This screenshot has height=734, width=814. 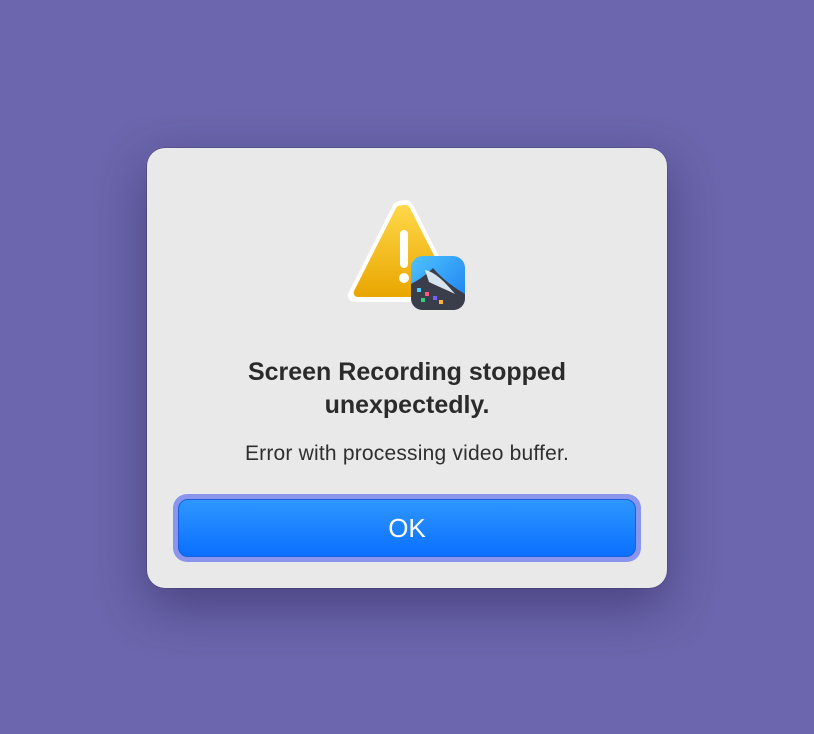 I want to click on dialog-title: Screen Recording stopped unexpectedly., so click(x=407, y=388).